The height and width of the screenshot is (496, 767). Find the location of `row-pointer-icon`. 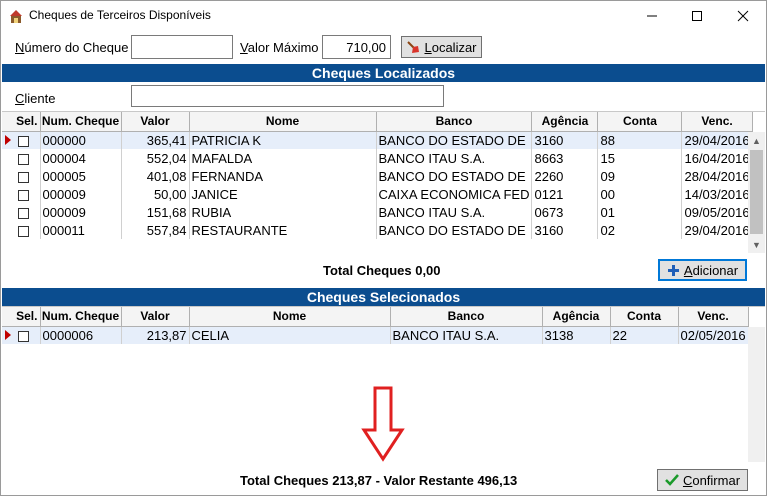

row-pointer-icon is located at coordinates (8, 139).